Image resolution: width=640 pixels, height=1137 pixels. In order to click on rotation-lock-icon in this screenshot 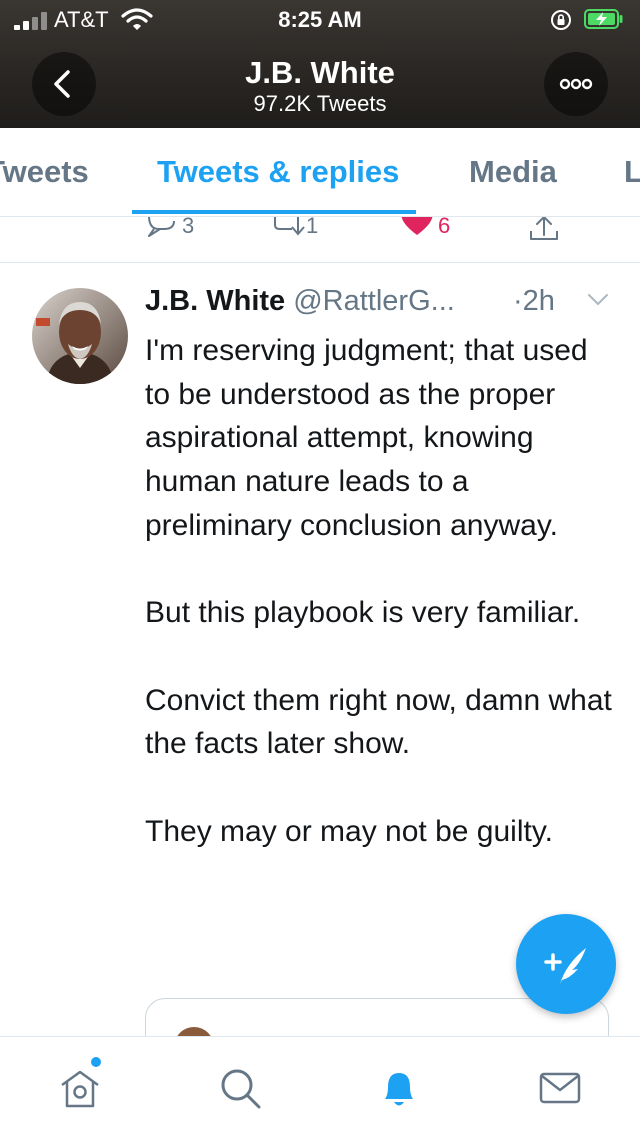, I will do `click(561, 20)`.